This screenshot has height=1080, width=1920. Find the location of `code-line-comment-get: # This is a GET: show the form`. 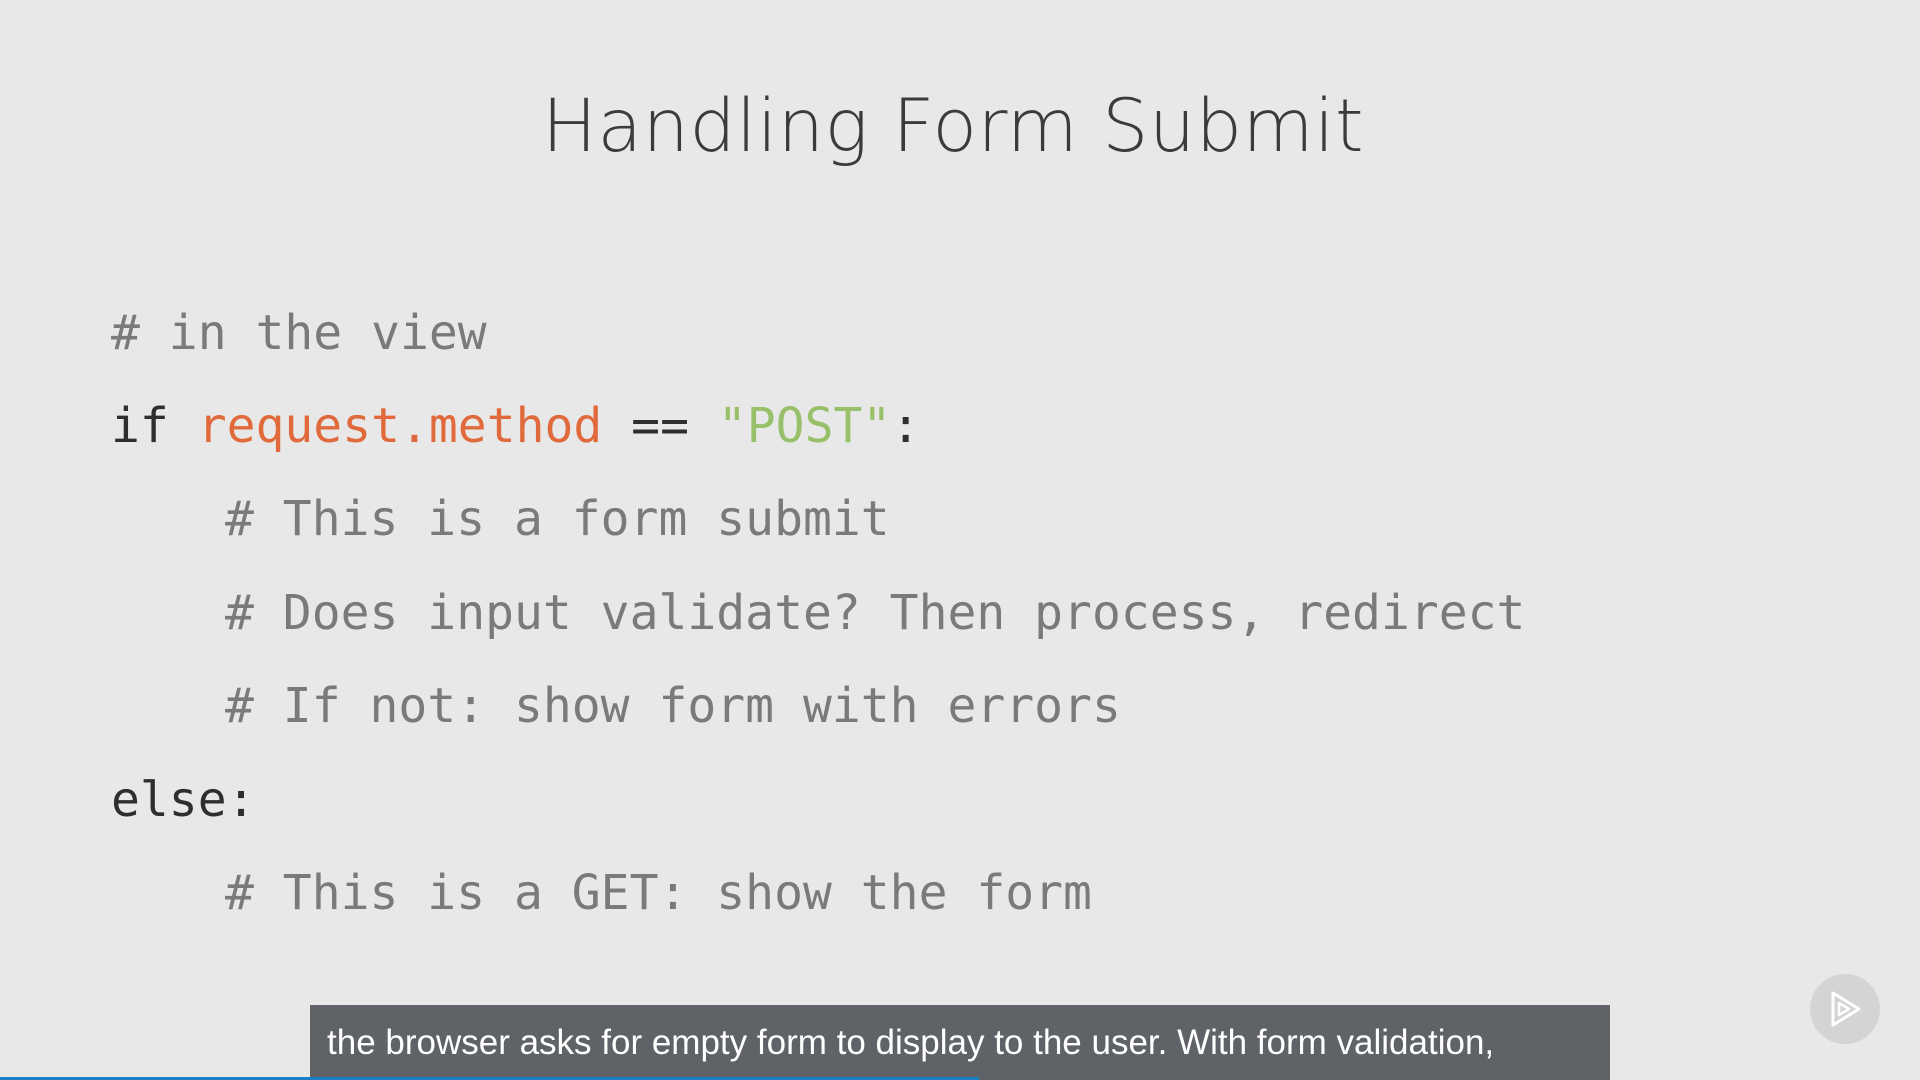

code-line-comment-get: # This is a GET: show the form is located at coordinates (658, 893).